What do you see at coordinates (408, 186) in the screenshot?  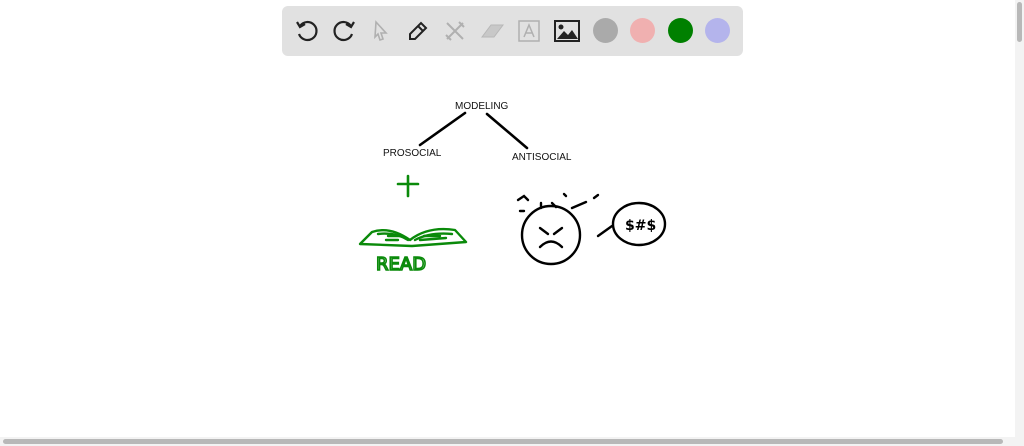 I see `plus-icon` at bounding box center [408, 186].